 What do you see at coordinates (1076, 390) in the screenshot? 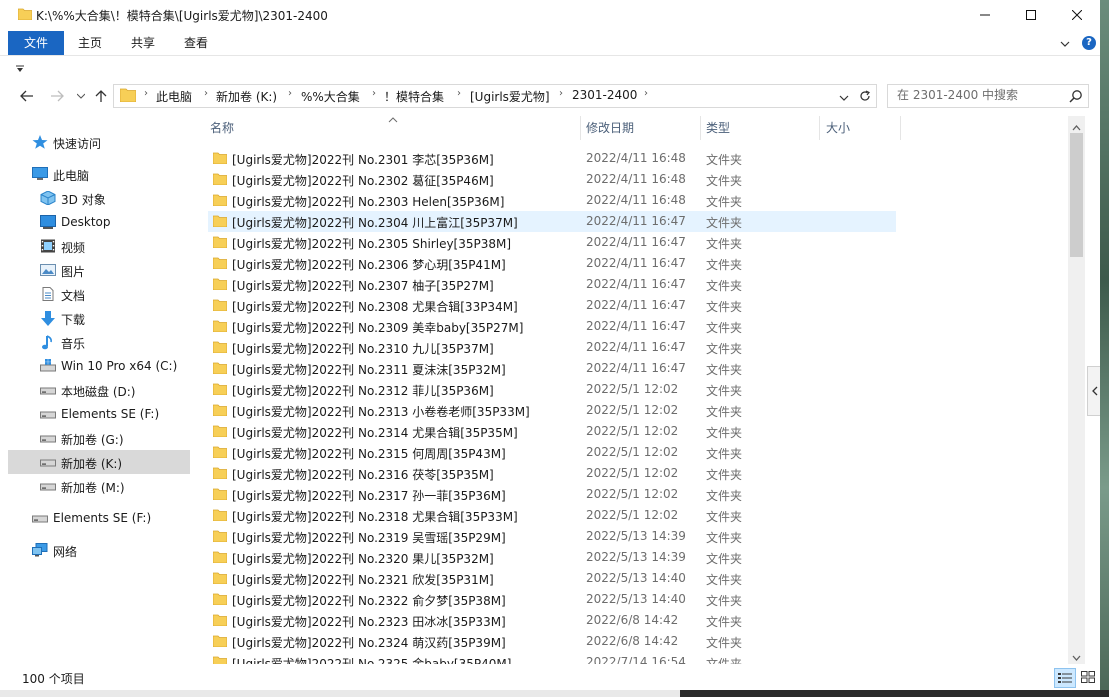
I see `vertical-scrollbar` at bounding box center [1076, 390].